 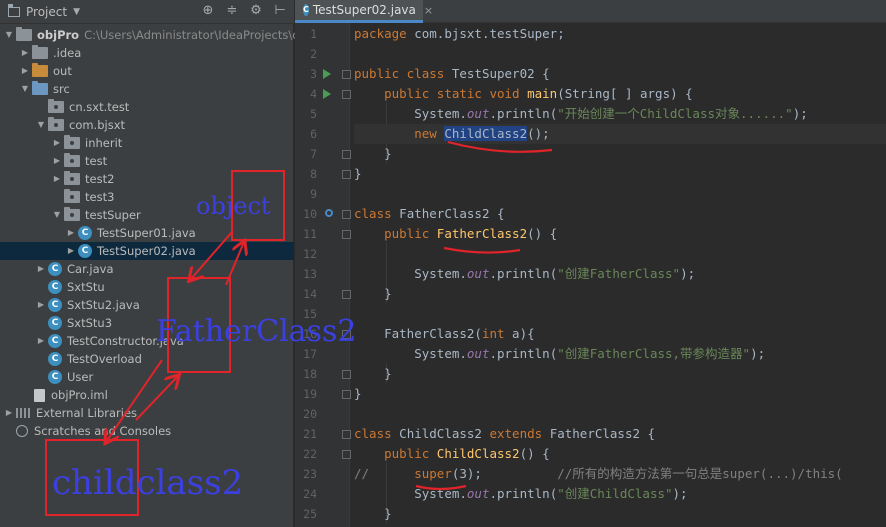 I want to click on tree-item-testoverload: C TestOverload, so click(x=95, y=359).